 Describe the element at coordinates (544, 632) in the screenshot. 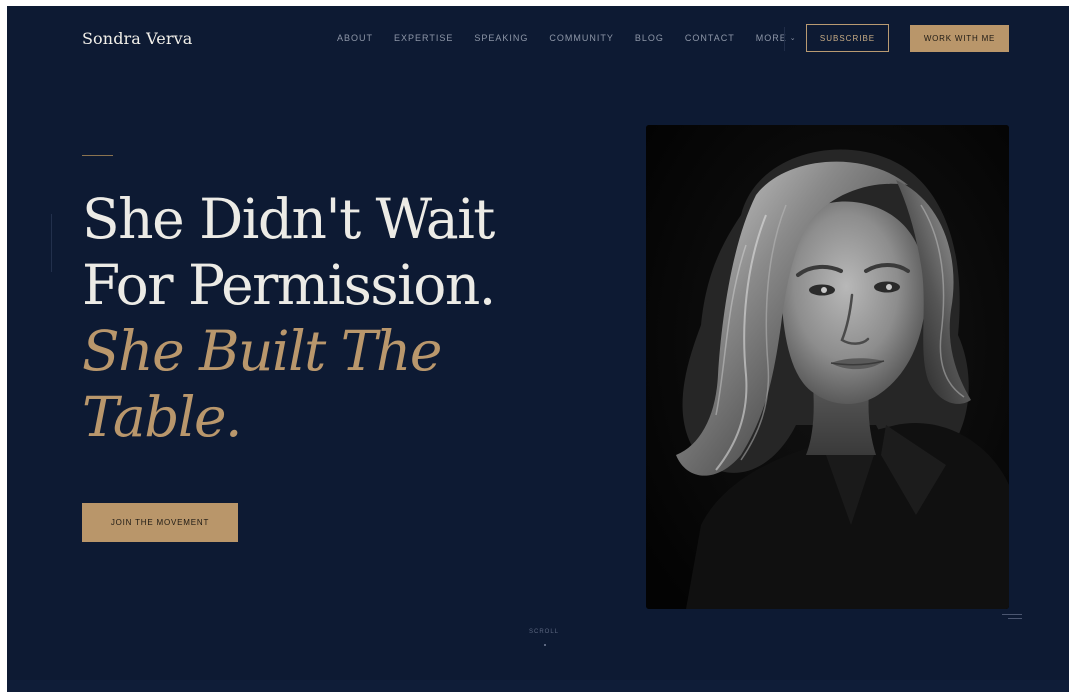

I see `scroll-indicator-label: SCROLL` at that location.